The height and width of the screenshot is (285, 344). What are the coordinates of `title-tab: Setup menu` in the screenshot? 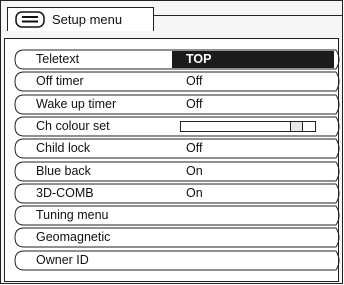 It's located at (80, 19).